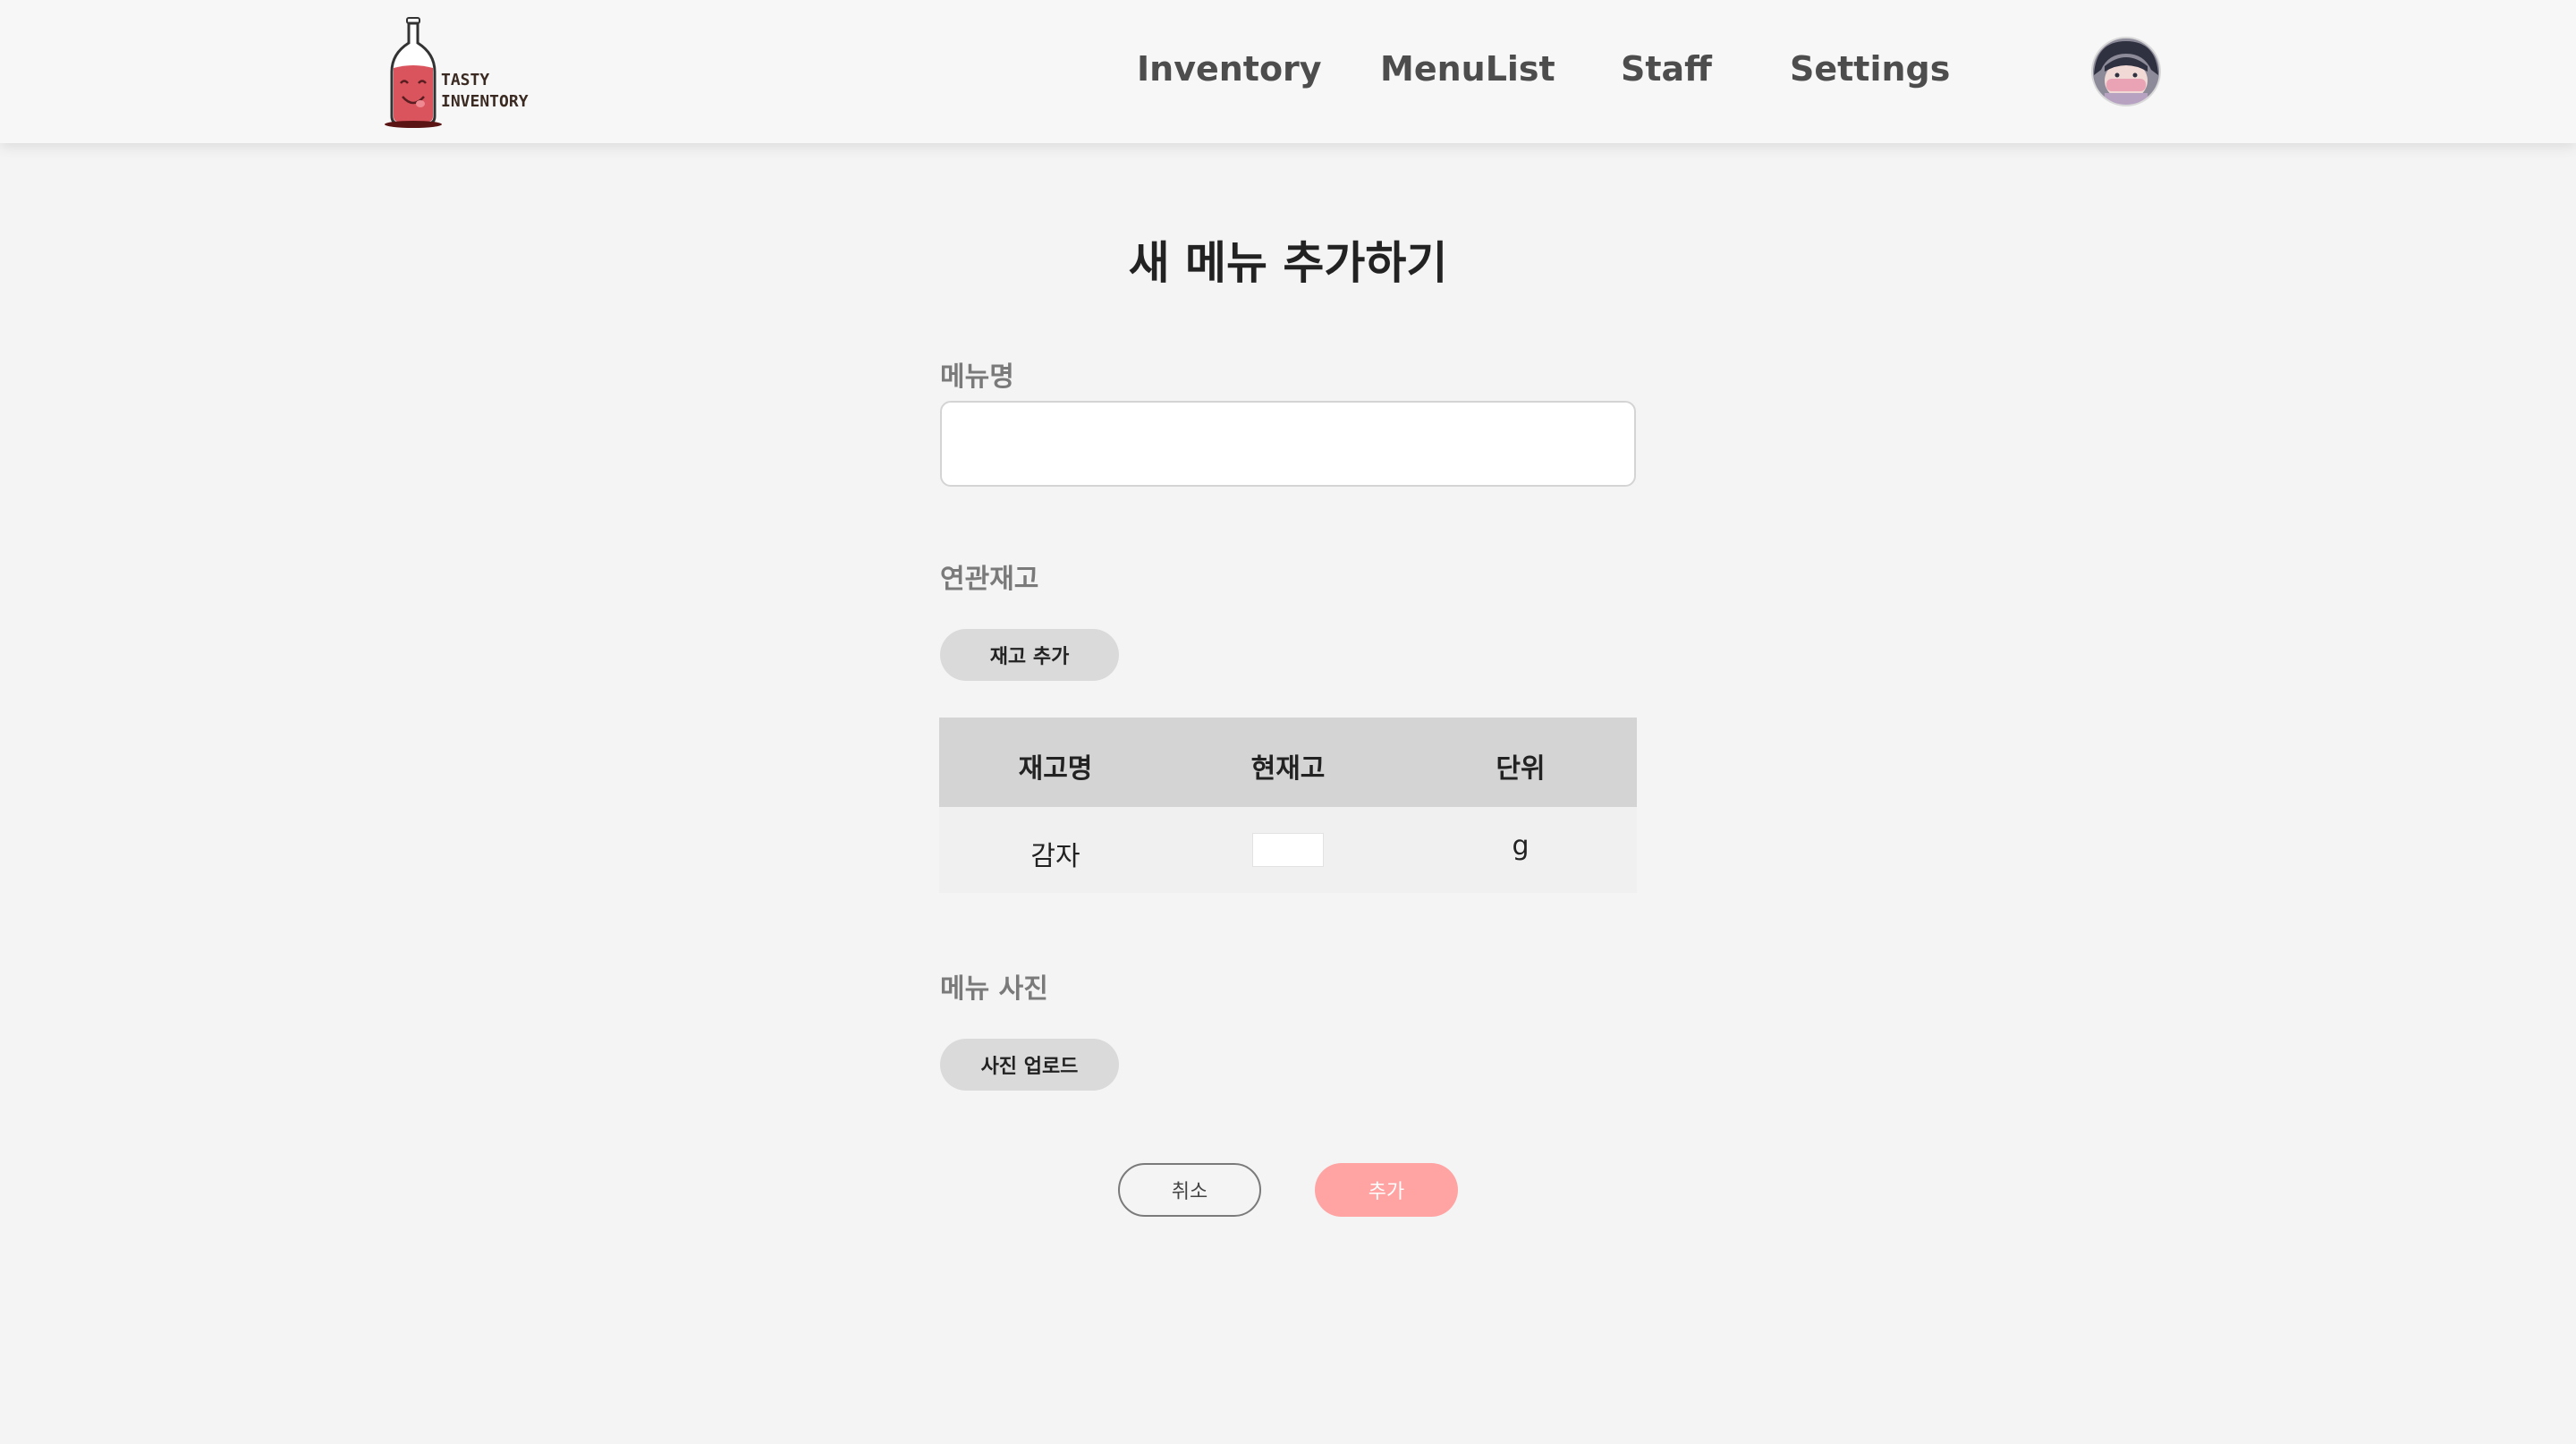 This screenshot has width=2576, height=1444. I want to click on column-header-stock-name: 재고명, so click(1055, 769).